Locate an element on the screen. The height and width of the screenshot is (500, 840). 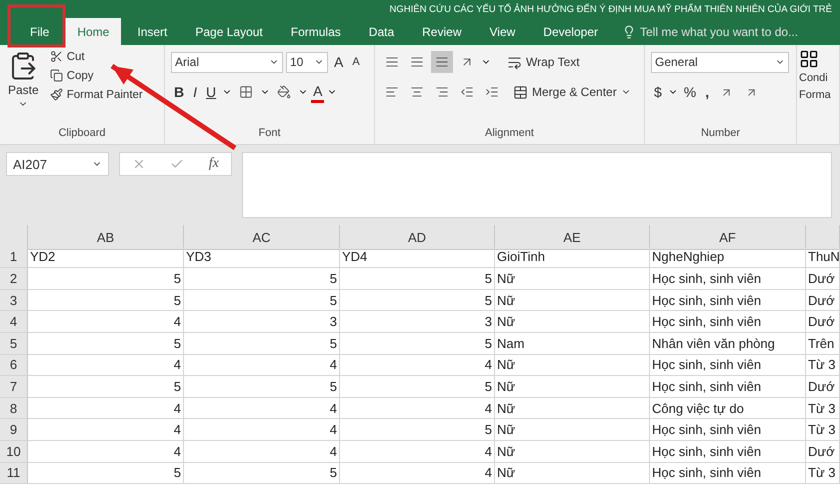
conditional-formatting-label: Forma is located at coordinates (818, 95).